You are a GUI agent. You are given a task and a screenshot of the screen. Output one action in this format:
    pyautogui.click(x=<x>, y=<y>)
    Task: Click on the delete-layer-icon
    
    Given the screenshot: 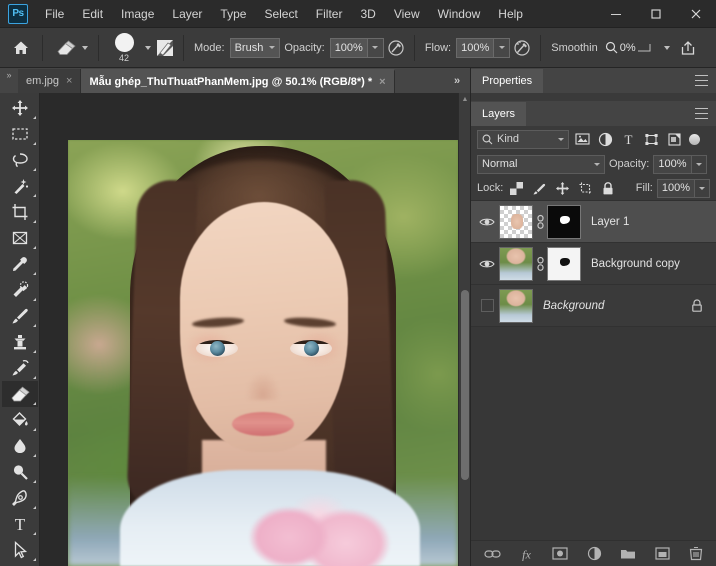 What is the action you would take?
    pyautogui.click(x=696, y=554)
    